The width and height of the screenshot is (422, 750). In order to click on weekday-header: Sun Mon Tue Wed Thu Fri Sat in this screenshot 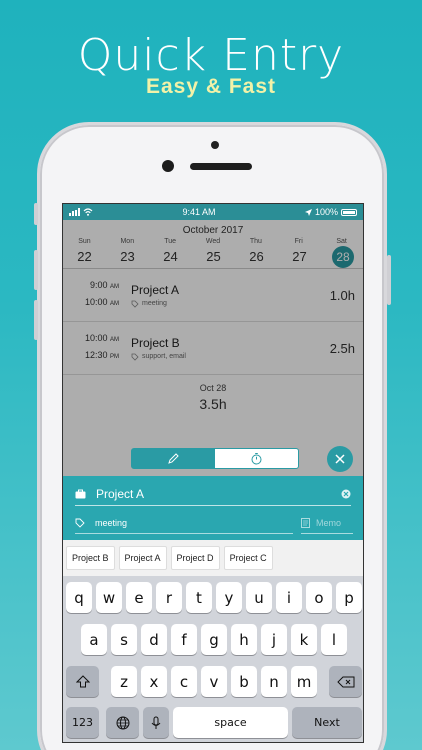, I will do `click(213, 241)`.